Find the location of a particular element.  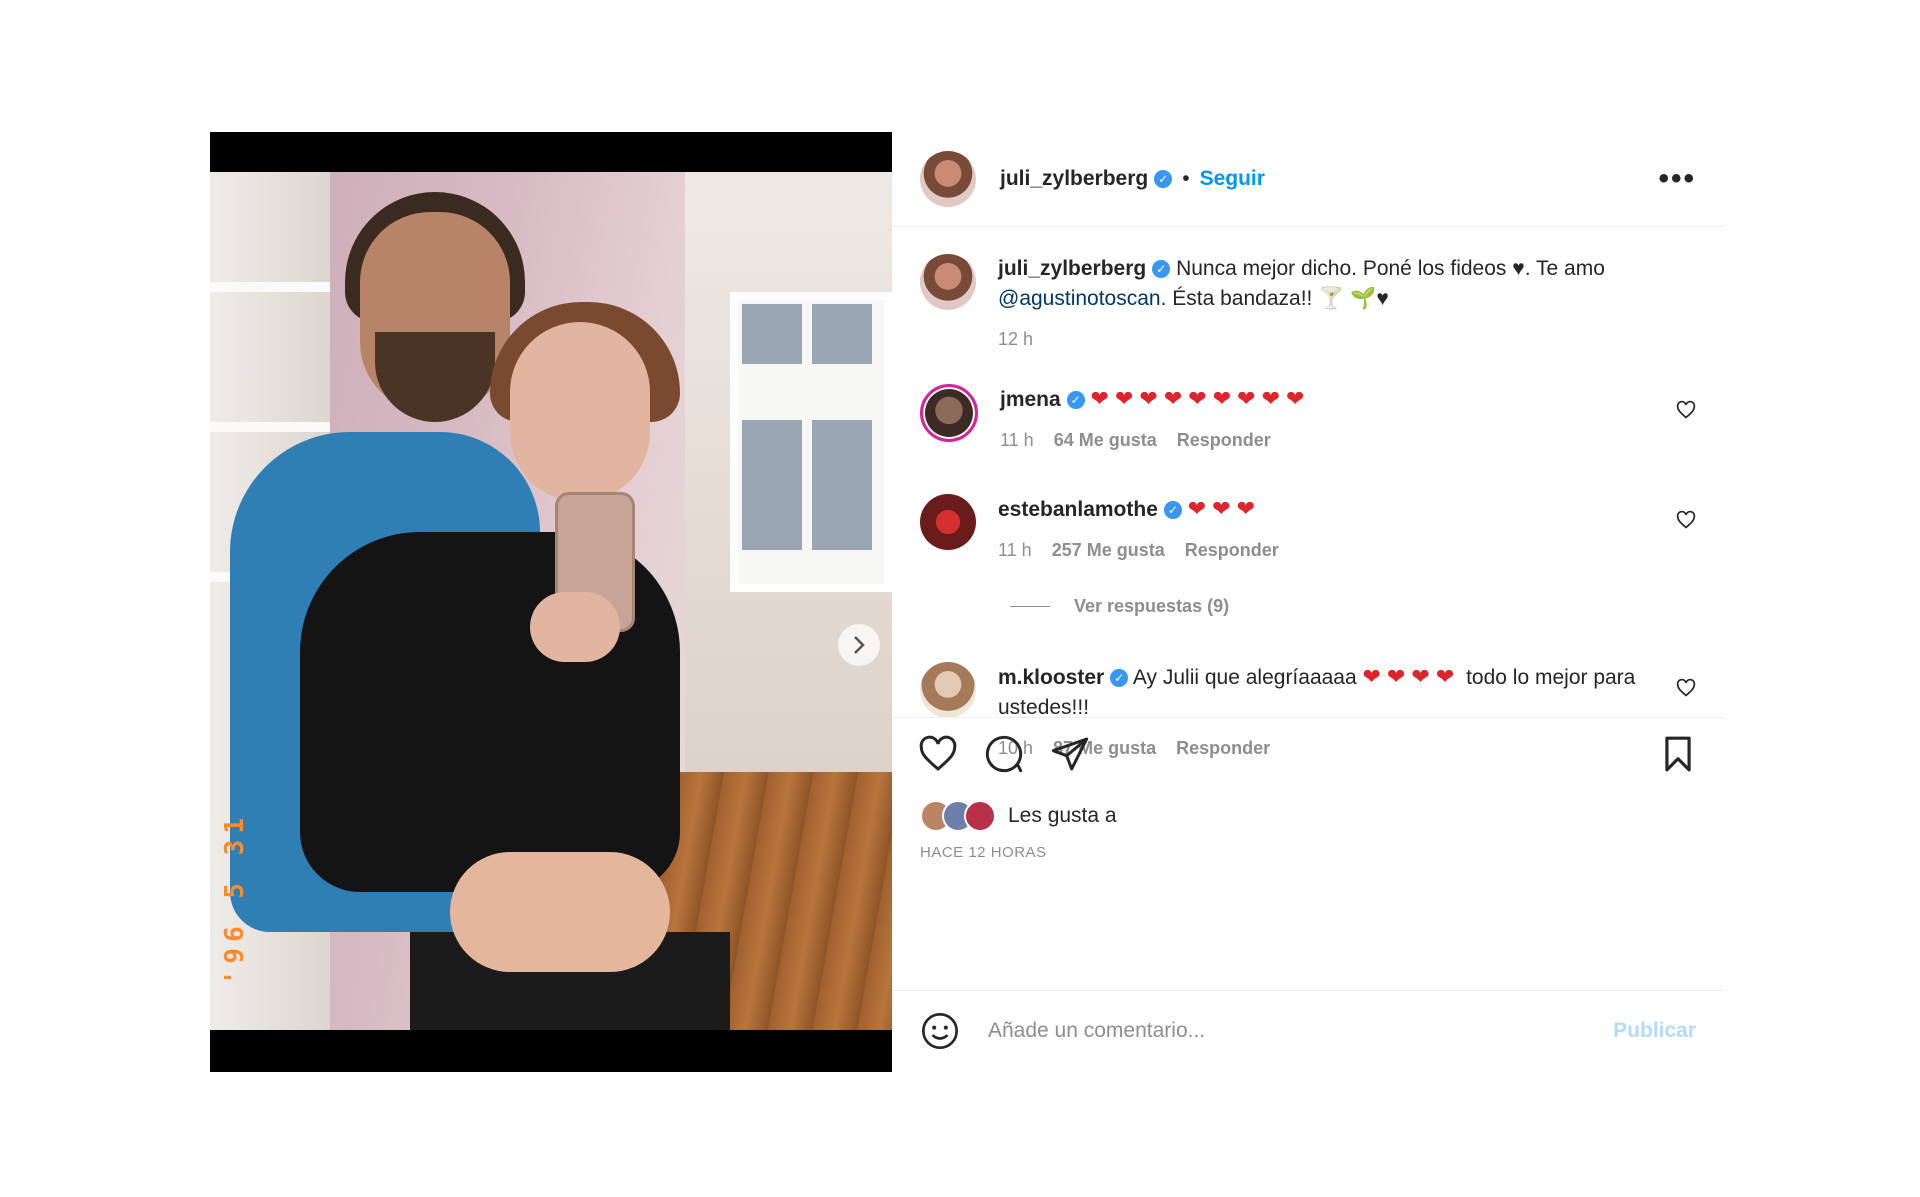

comment-button is located at coordinates (1004, 754).